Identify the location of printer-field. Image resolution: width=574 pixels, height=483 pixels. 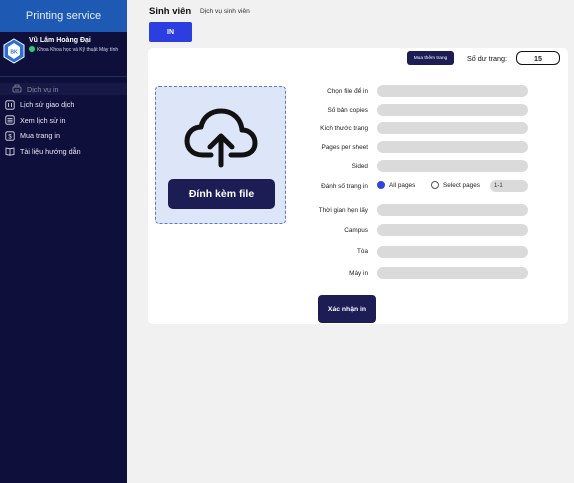
(452, 273).